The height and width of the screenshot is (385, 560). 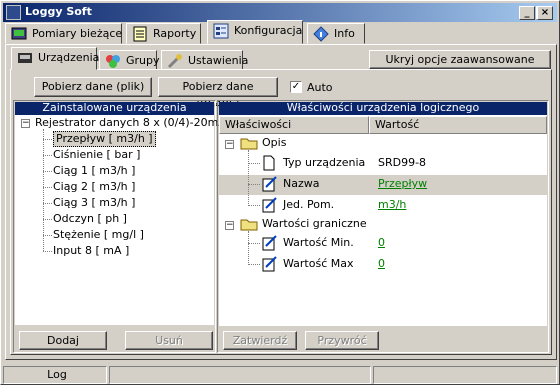 I want to click on device-item: Odczyn [ ph ], so click(x=90, y=219).